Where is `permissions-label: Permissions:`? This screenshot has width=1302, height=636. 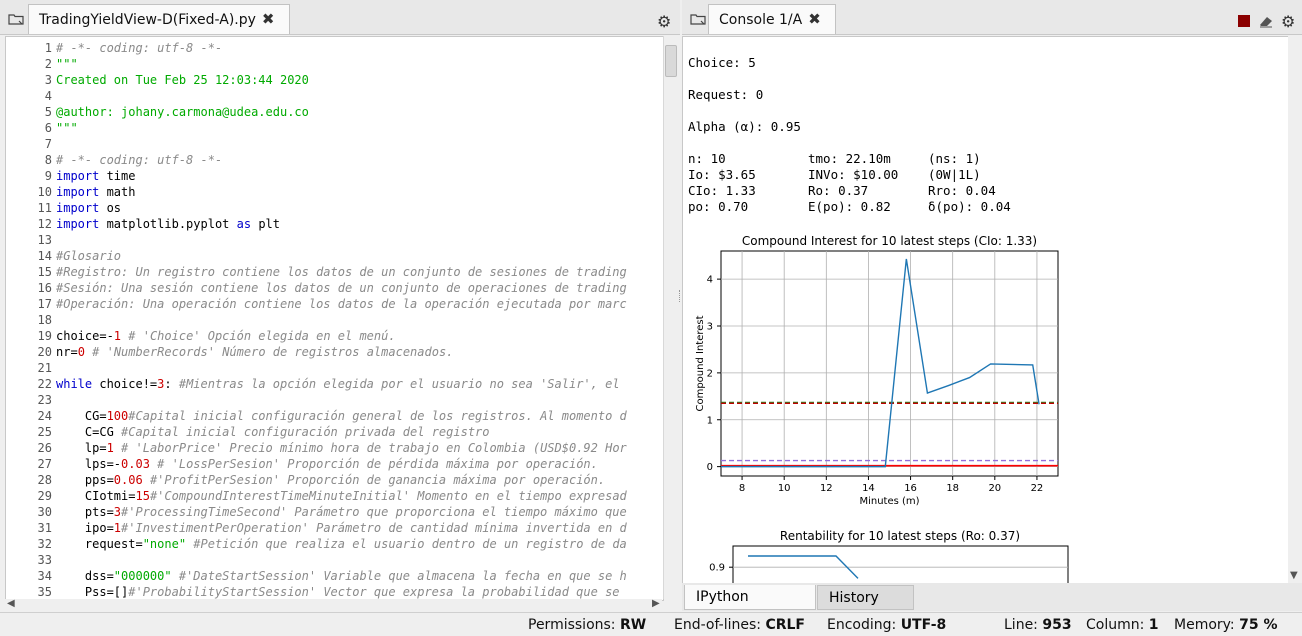
permissions-label: Permissions: is located at coordinates (572, 625).